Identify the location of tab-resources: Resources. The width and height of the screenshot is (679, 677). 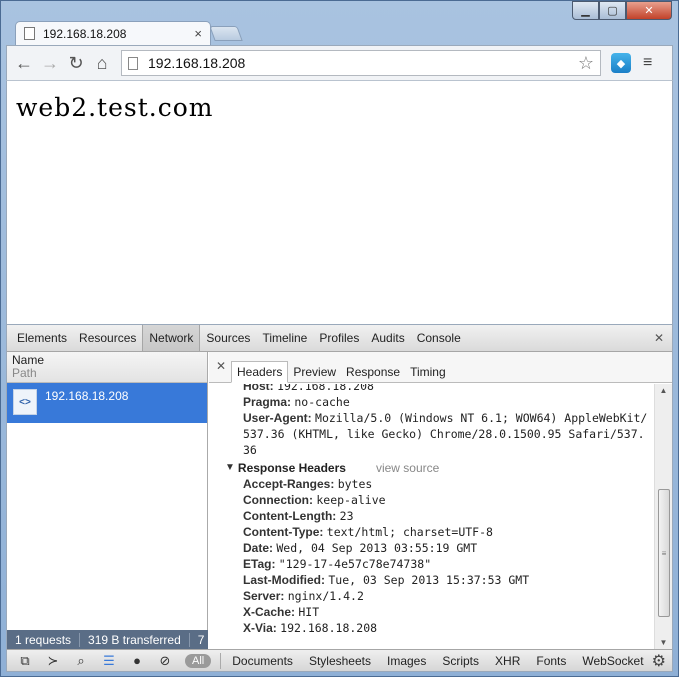
(107, 338).